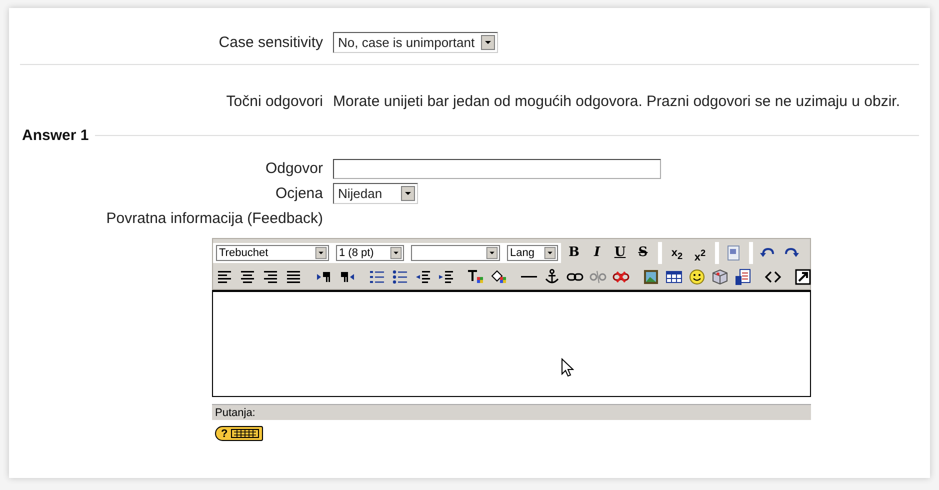 The image size is (939, 490). Describe the element at coordinates (377, 277) in the screenshot. I see `numbered-list-icon` at that location.